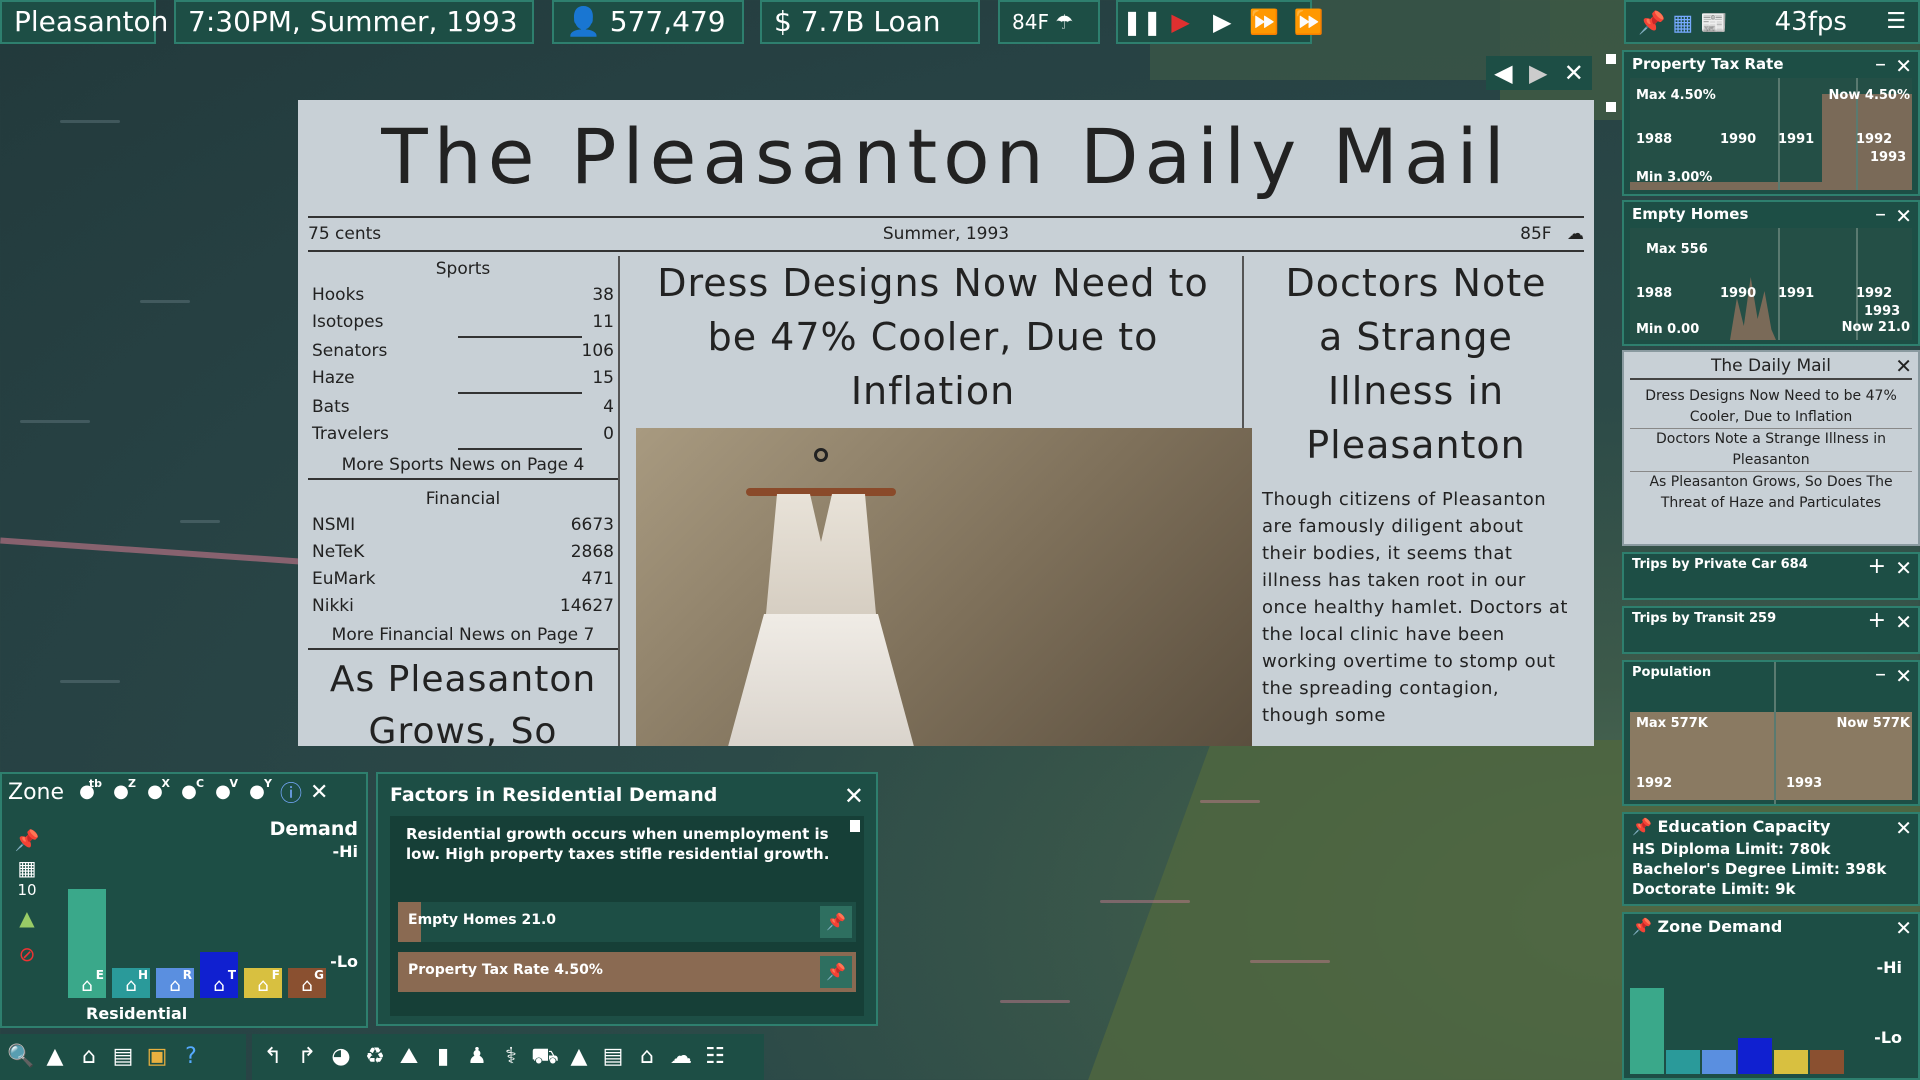 The height and width of the screenshot is (1080, 1920). What do you see at coordinates (175, 983) in the screenshot?
I see `zone-bar-r: ⌂ R` at bounding box center [175, 983].